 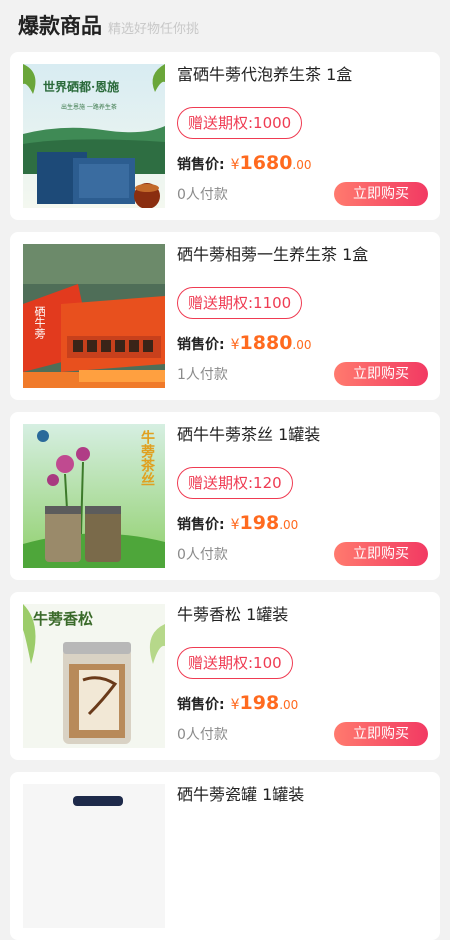 What do you see at coordinates (63, 619) in the screenshot?
I see `image-title-text: 牛蒡香松` at bounding box center [63, 619].